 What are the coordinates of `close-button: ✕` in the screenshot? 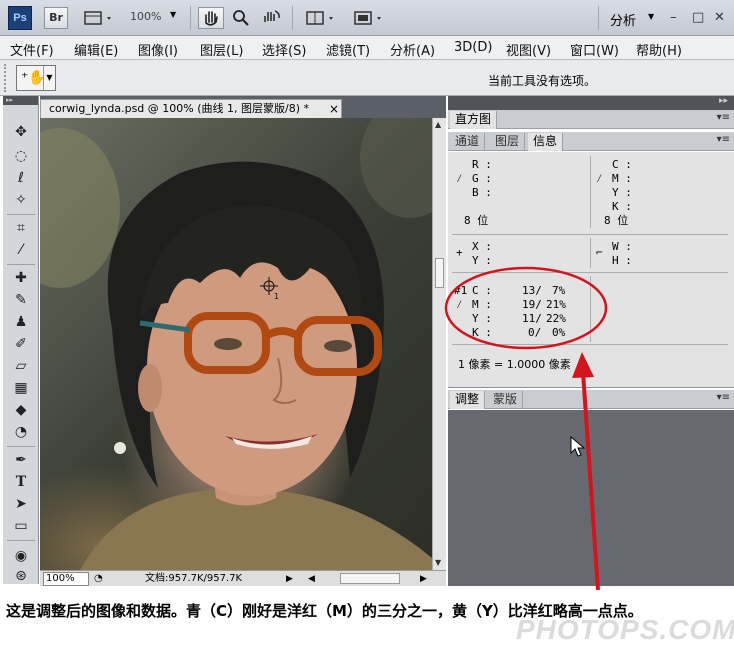 It's located at (719, 17).